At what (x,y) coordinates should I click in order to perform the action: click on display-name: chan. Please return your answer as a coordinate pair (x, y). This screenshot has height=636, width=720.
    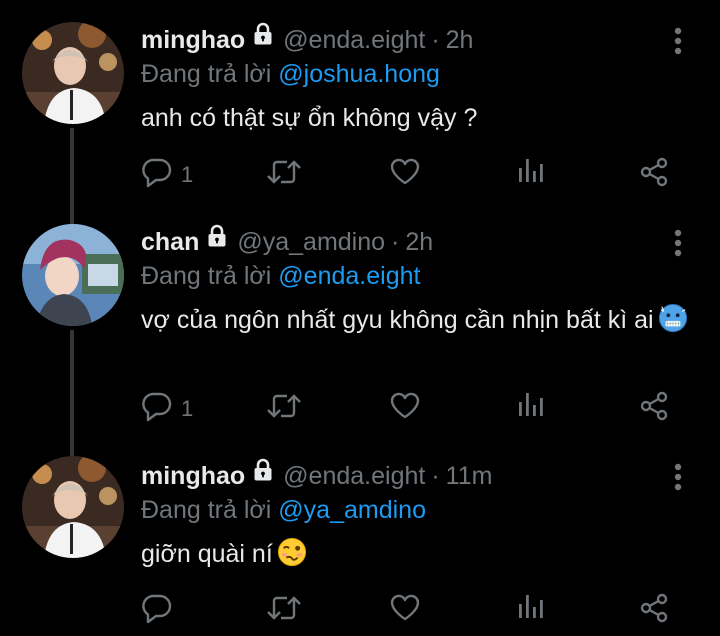
    Looking at the image, I should click on (170, 242).